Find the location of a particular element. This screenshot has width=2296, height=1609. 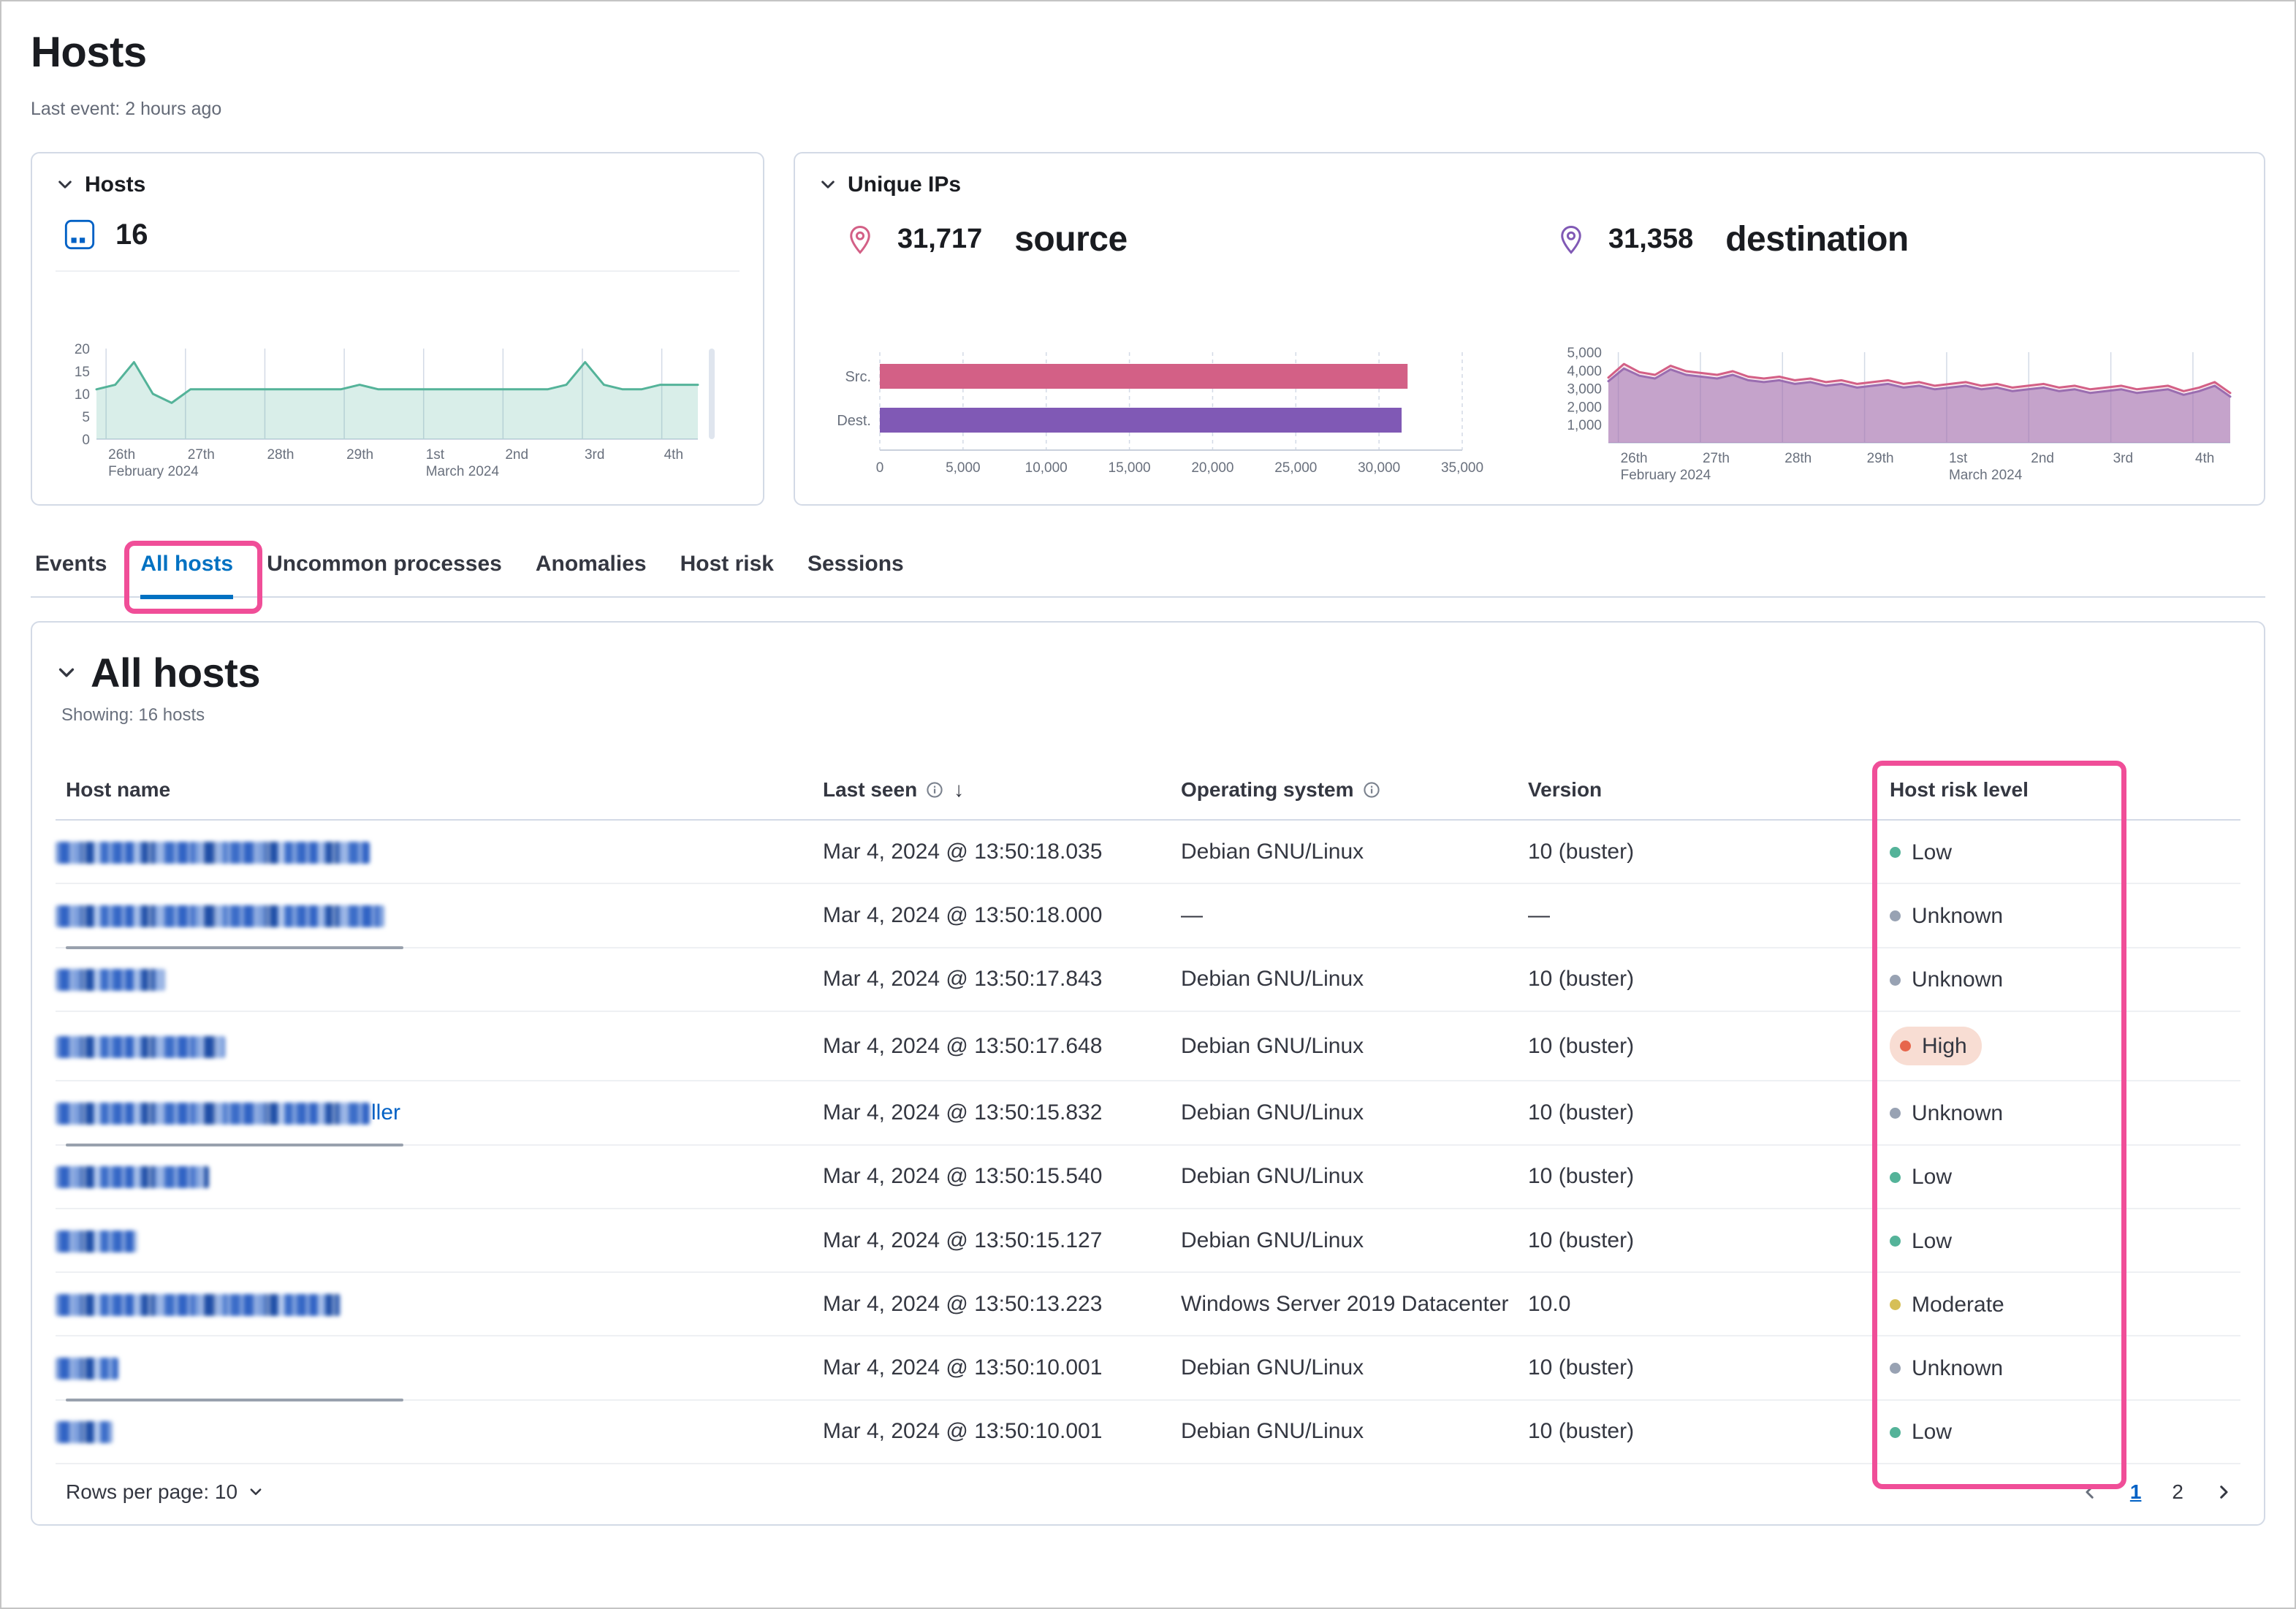

svg-text: 0 is located at coordinates (86, 440).